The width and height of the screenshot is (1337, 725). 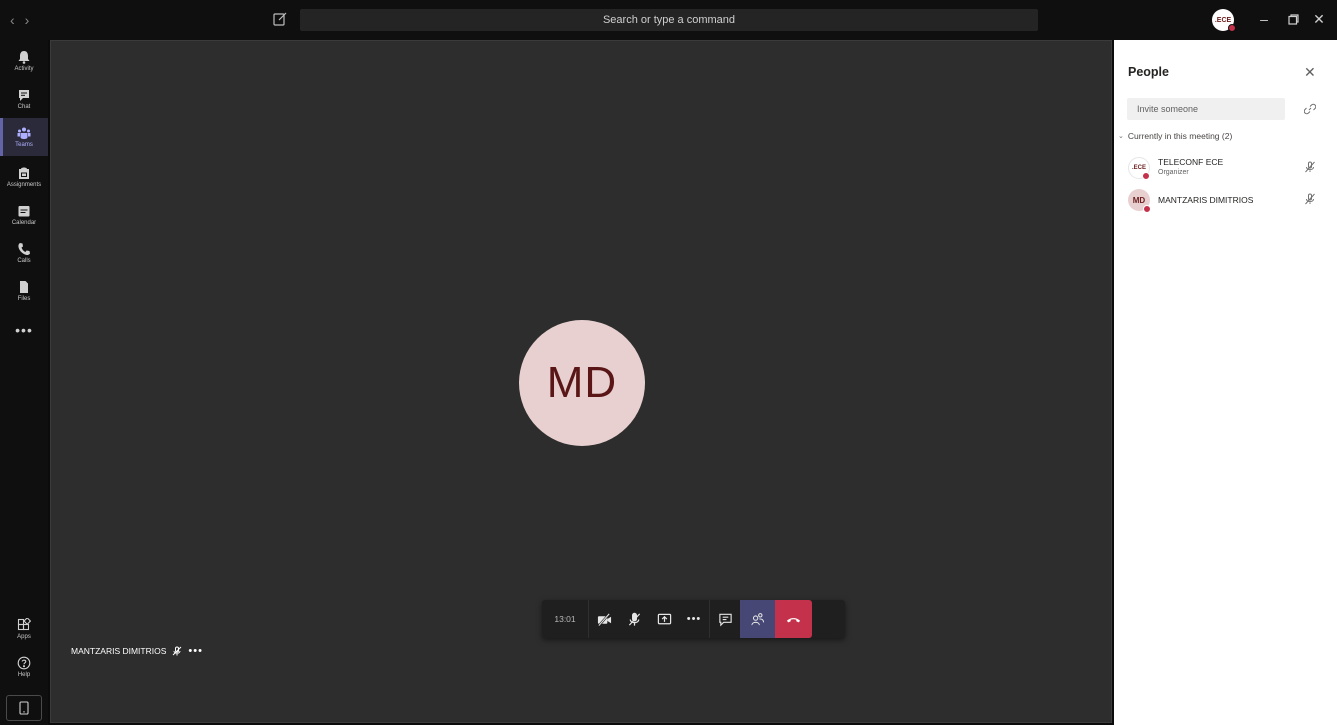 I want to click on search-input: Search or type a command, so click(x=669, y=20).